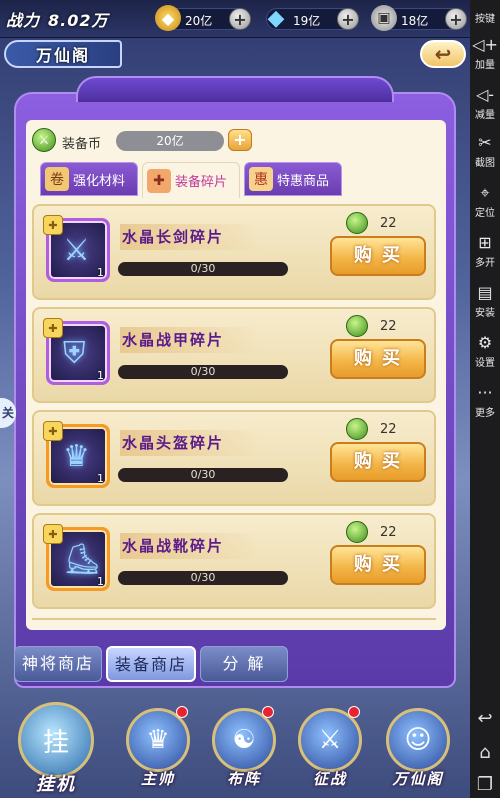  What do you see at coordinates (82, 144) in the screenshot?
I see `equip-currency-label: 装备币` at bounding box center [82, 144].